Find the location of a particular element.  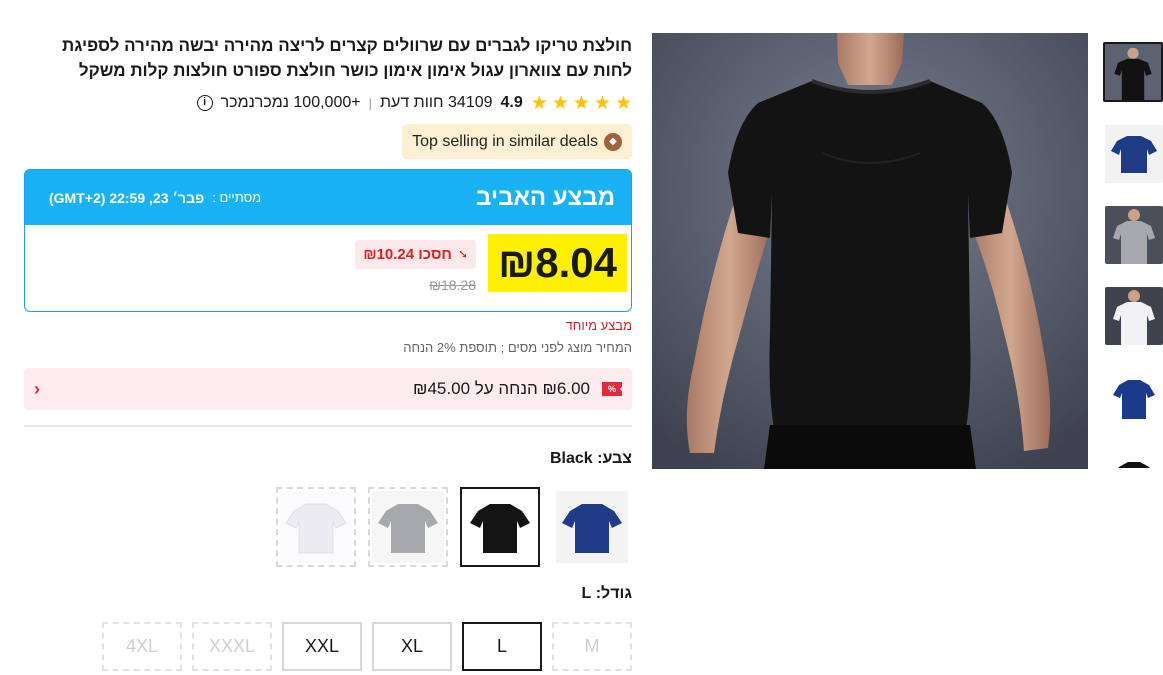

size-options: M L XL XXL XXXL 4XL is located at coordinates (367, 646).